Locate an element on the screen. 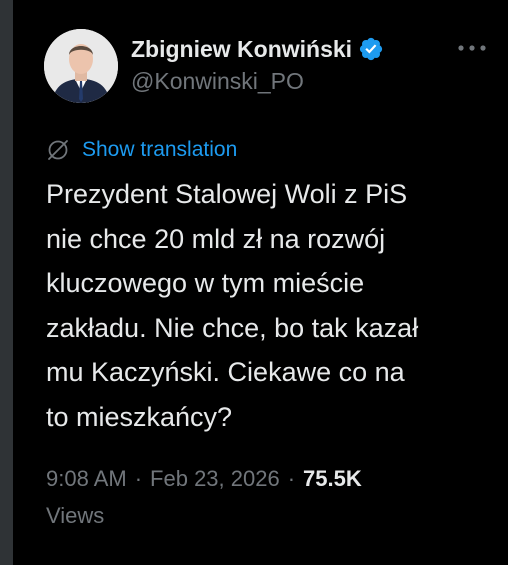 The width and height of the screenshot is (508, 565). author-name-row: Zbigniew Konwiński is located at coordinates (291, 49).